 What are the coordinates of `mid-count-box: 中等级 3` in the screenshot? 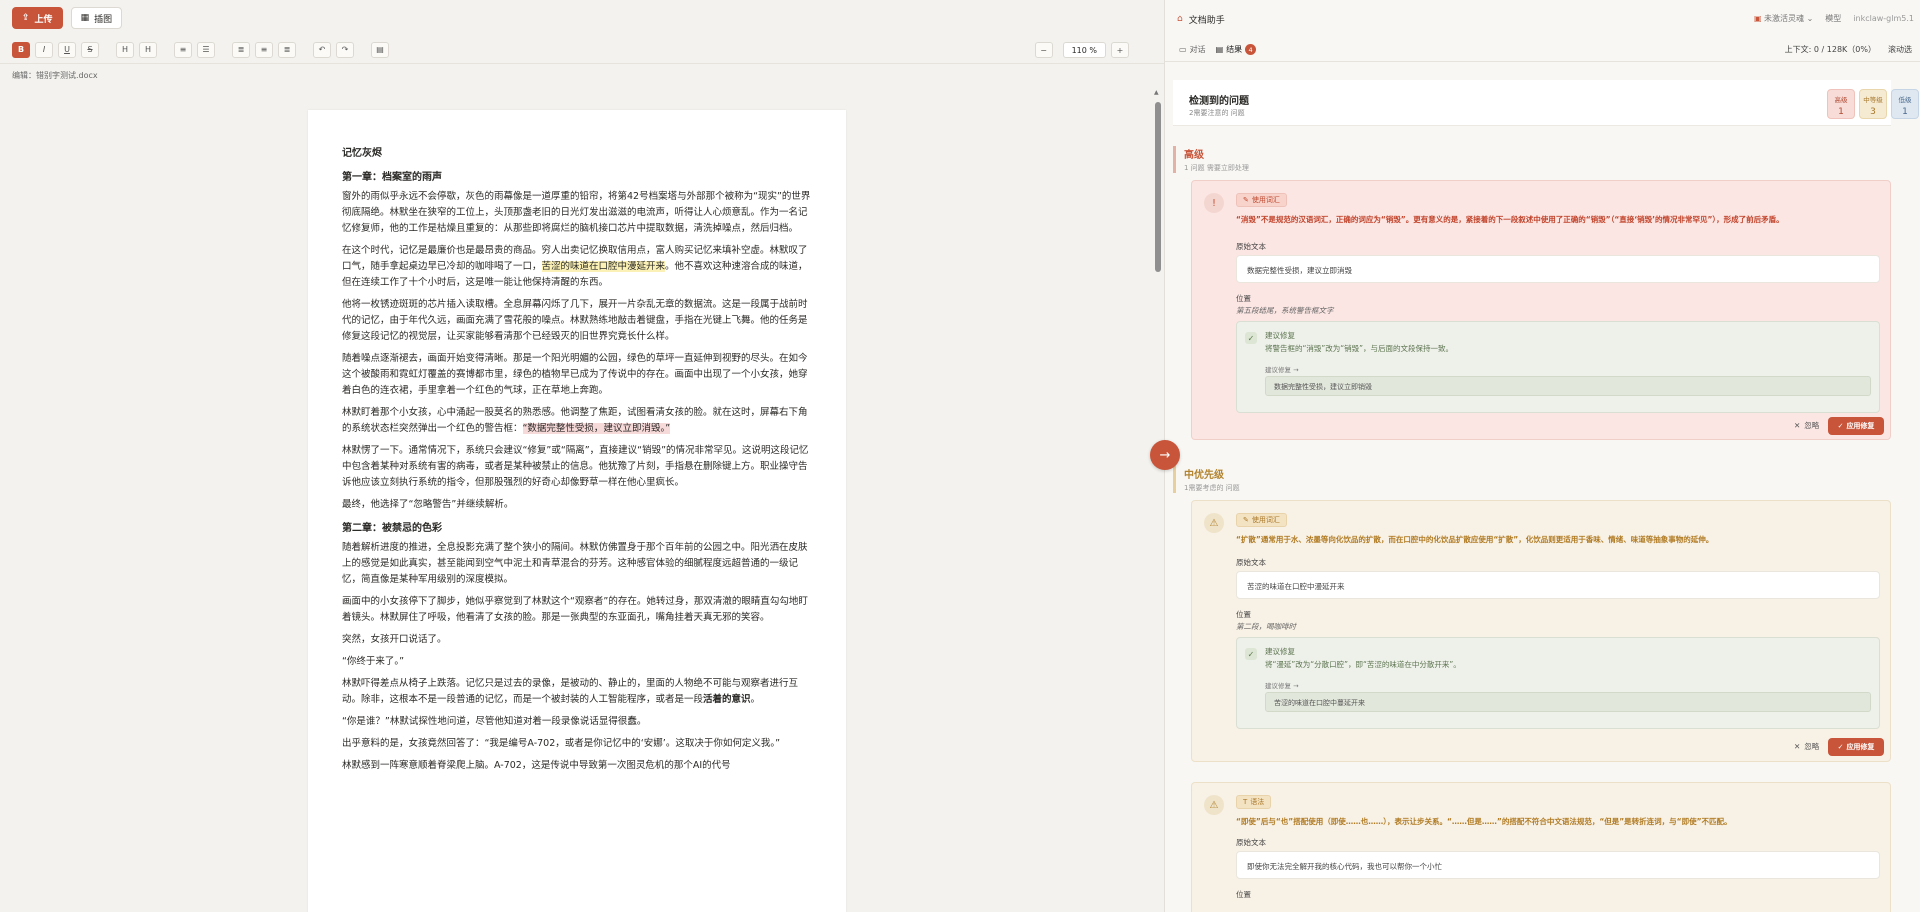 It's located at (1873, 104).